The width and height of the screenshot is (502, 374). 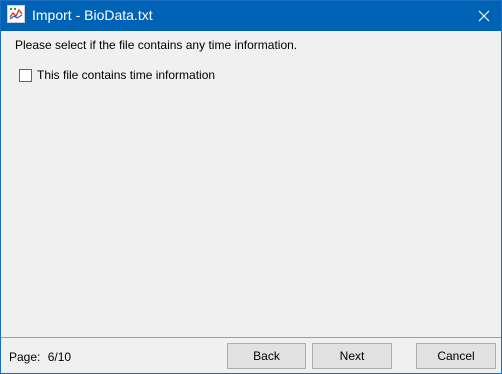 What do you see at coordinates (92, 15) in the screenshot?
I see `window-title: Import - BioData.txt` at bounding box center [92, 15].